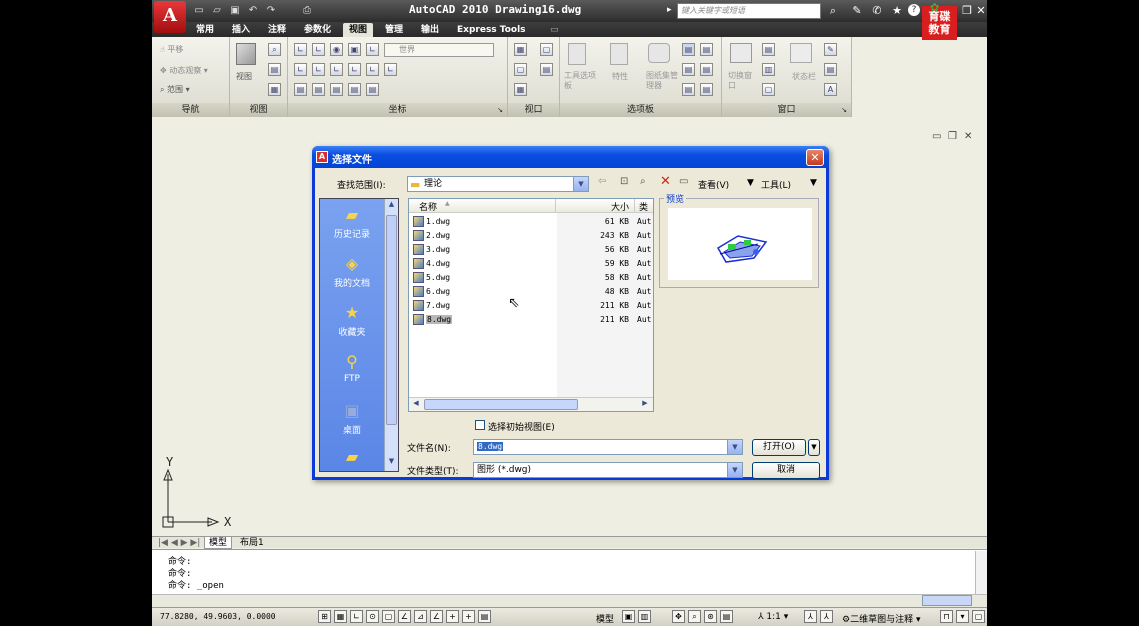 This screenshot has height=626, width=1139. Describe the element at coordinates (844, 110) in the screenshot. I see `panel-window-expand-icon: ↘` at that location.